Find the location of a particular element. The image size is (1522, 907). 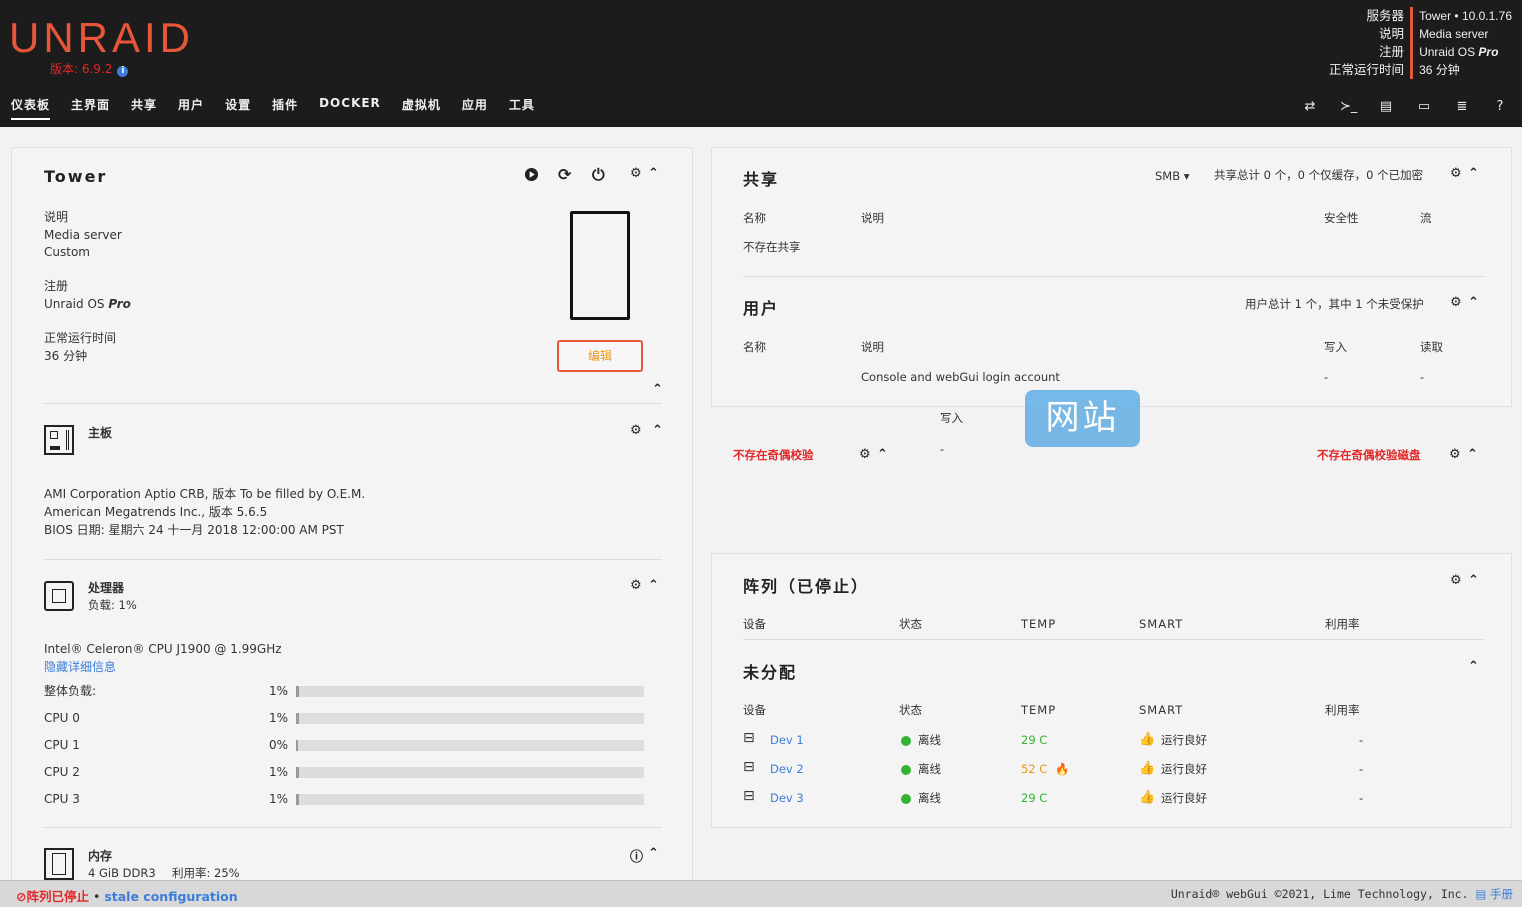

version-label: 版本: 6.9.2 i is located at coordinates (89, 68).